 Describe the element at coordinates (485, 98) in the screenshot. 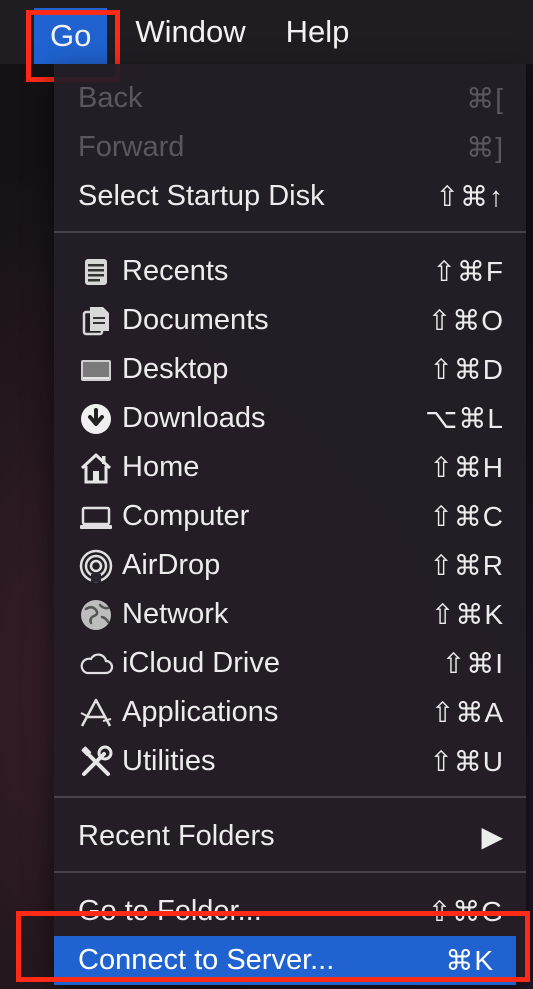

I see `menu-item-shortcut: ⌘[` at that location.